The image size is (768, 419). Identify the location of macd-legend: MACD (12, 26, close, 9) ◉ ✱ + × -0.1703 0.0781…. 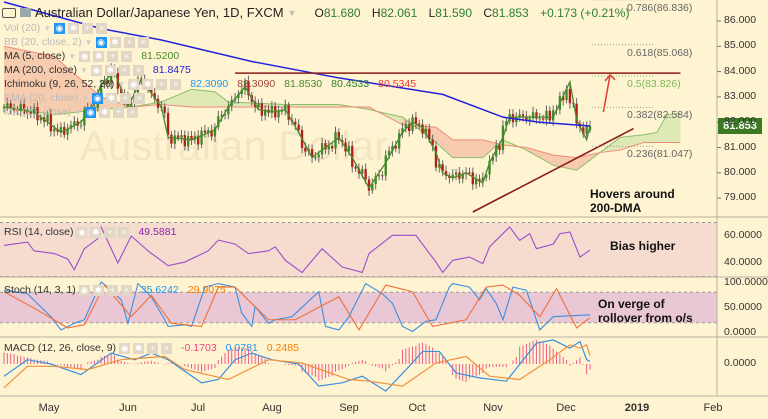
(151, 348).